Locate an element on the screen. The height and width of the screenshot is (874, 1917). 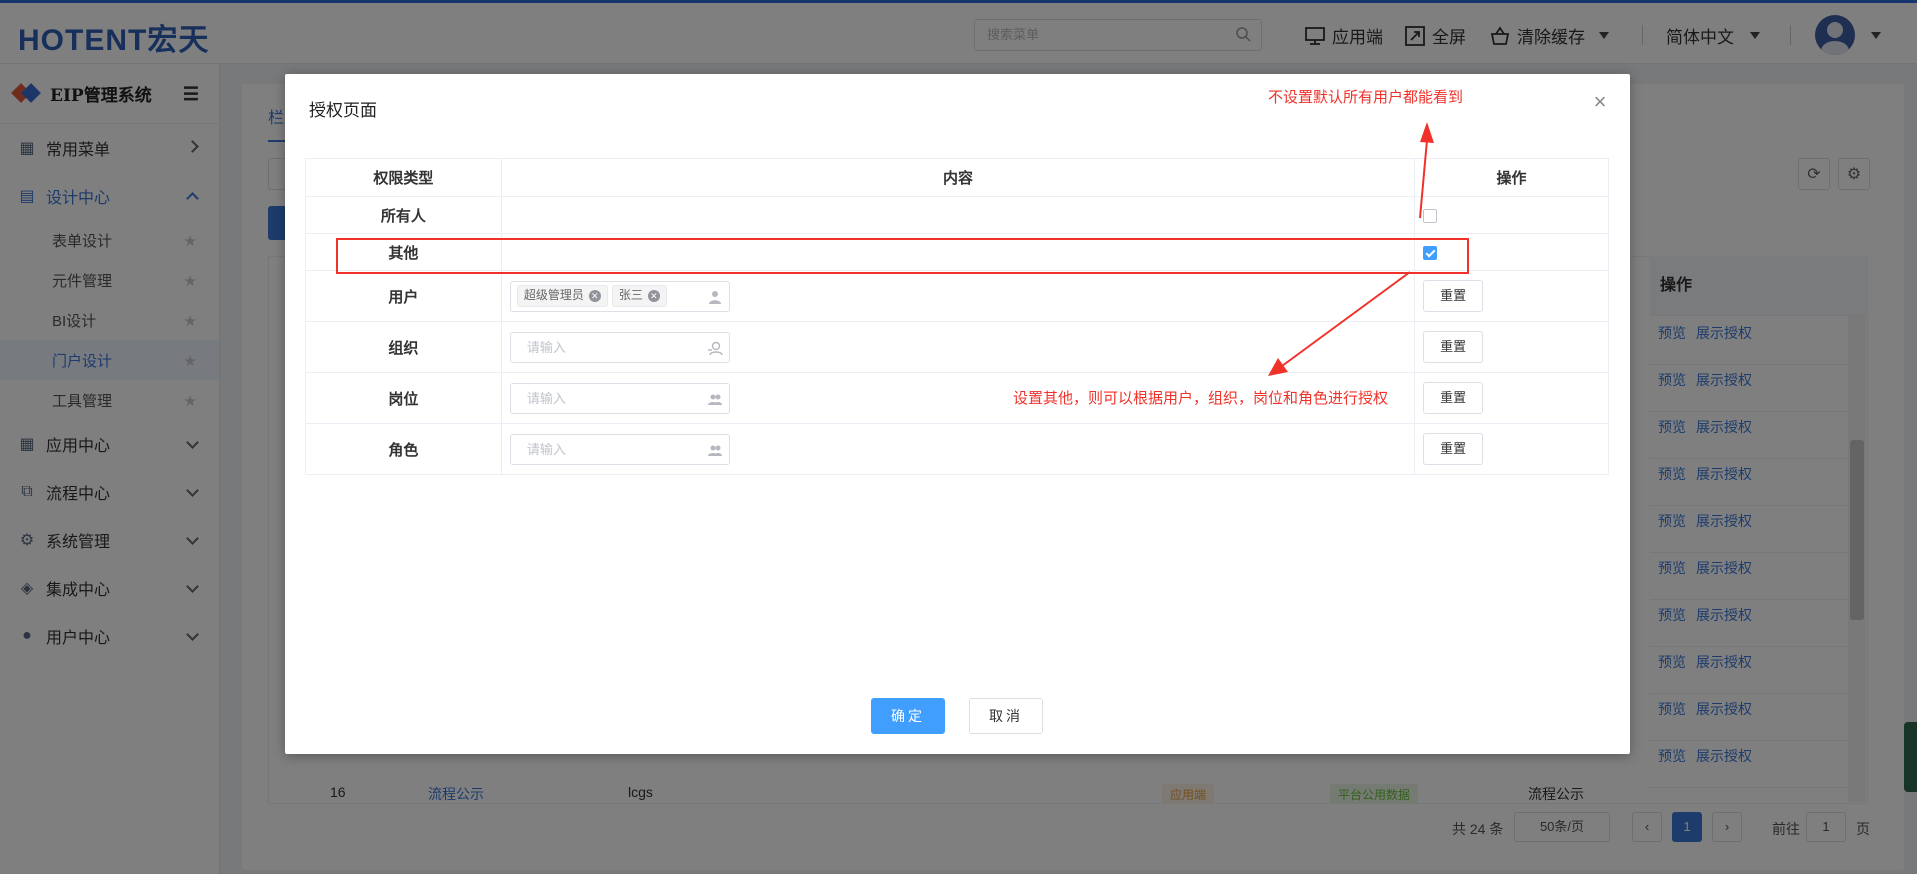
user-selector: 超级管理员 ✕ 张三 ✕ is located at coordinates (619, 296).